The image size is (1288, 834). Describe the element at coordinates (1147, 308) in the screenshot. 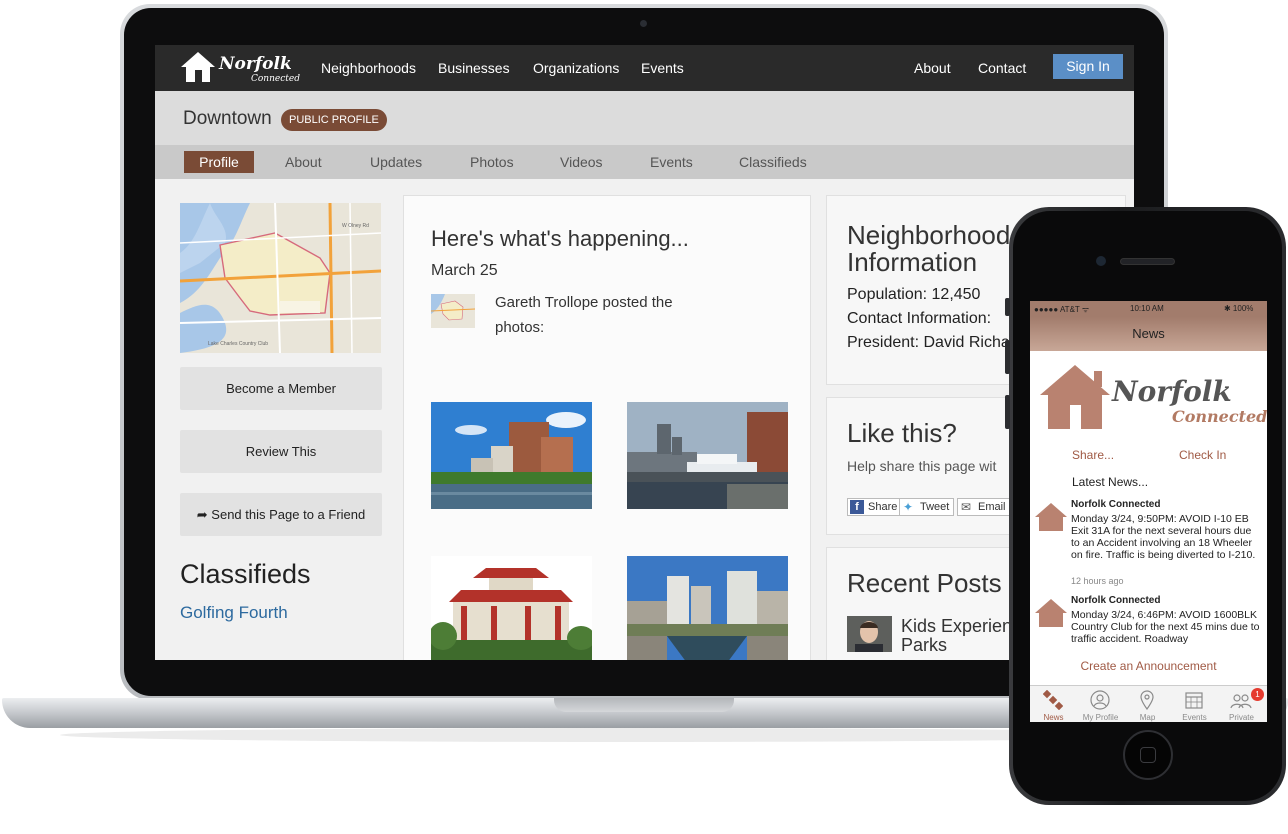

I see `status-time: 10:10 AM` at that location.